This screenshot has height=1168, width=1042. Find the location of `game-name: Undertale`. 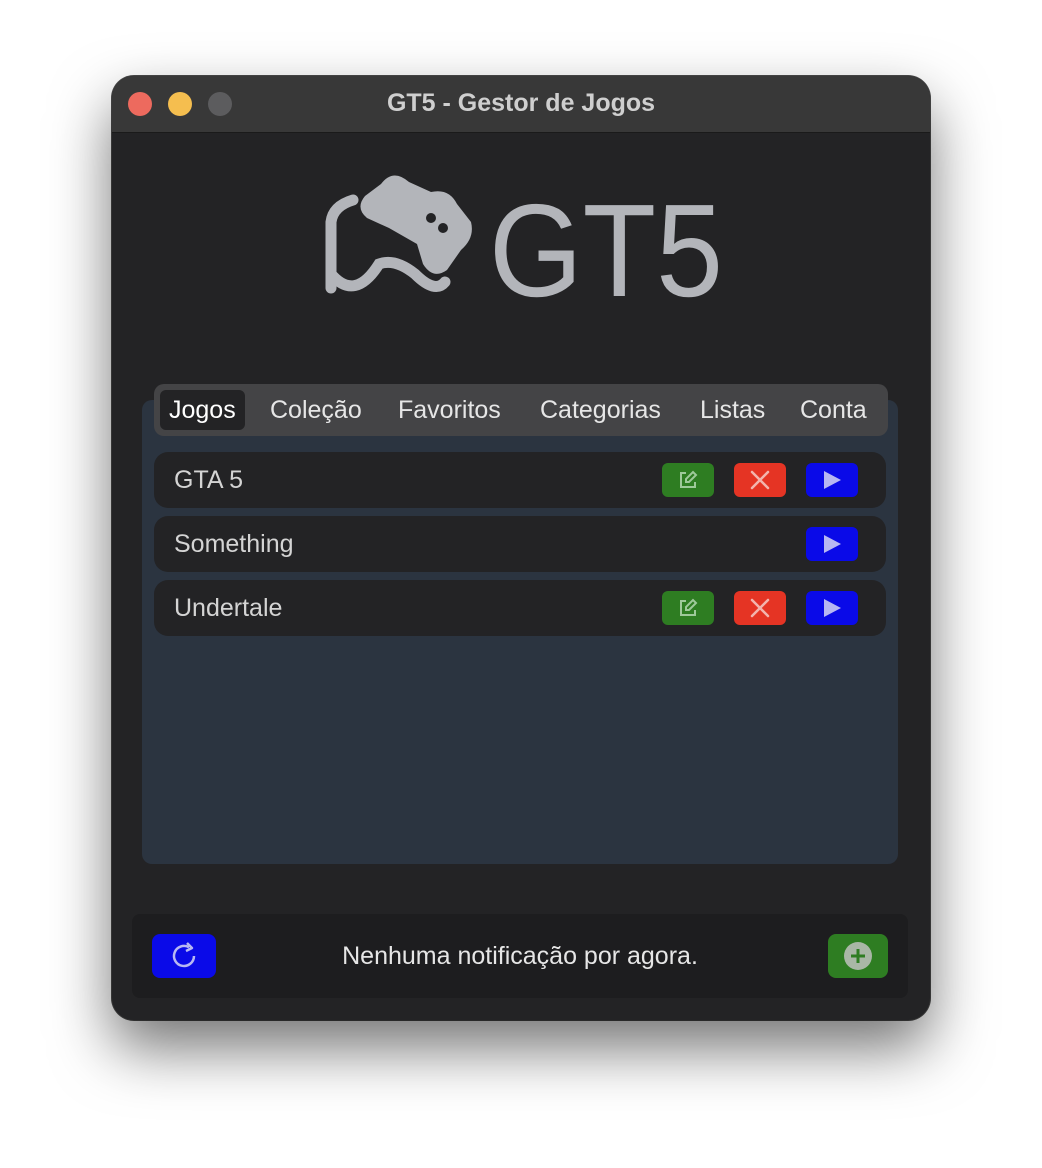

game-name: Undertale is located at coordinates (228, 608).